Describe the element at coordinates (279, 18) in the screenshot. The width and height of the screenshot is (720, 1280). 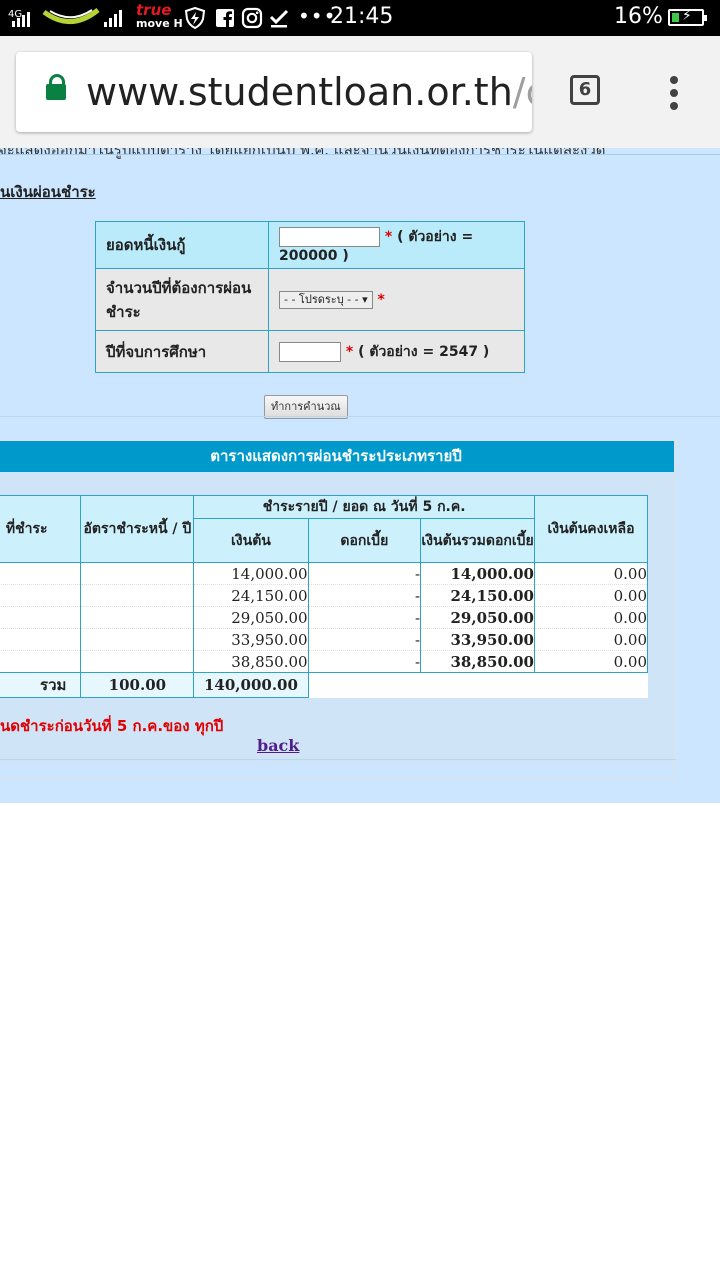
I see `check-icon` at that location.